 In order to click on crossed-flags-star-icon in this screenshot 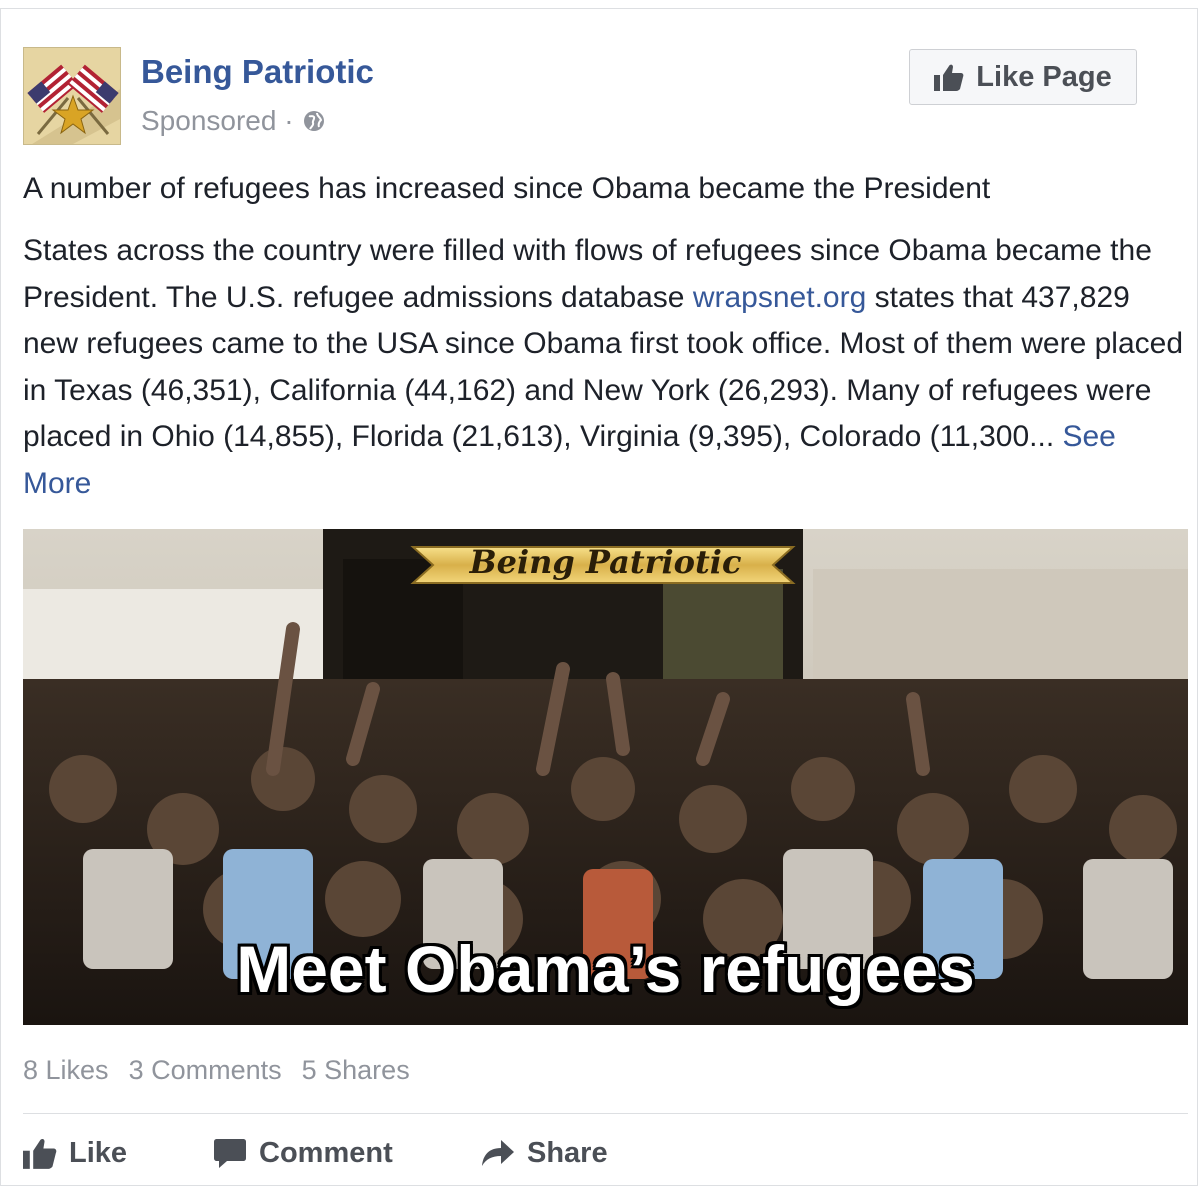, I will do `click(72, 96)`.